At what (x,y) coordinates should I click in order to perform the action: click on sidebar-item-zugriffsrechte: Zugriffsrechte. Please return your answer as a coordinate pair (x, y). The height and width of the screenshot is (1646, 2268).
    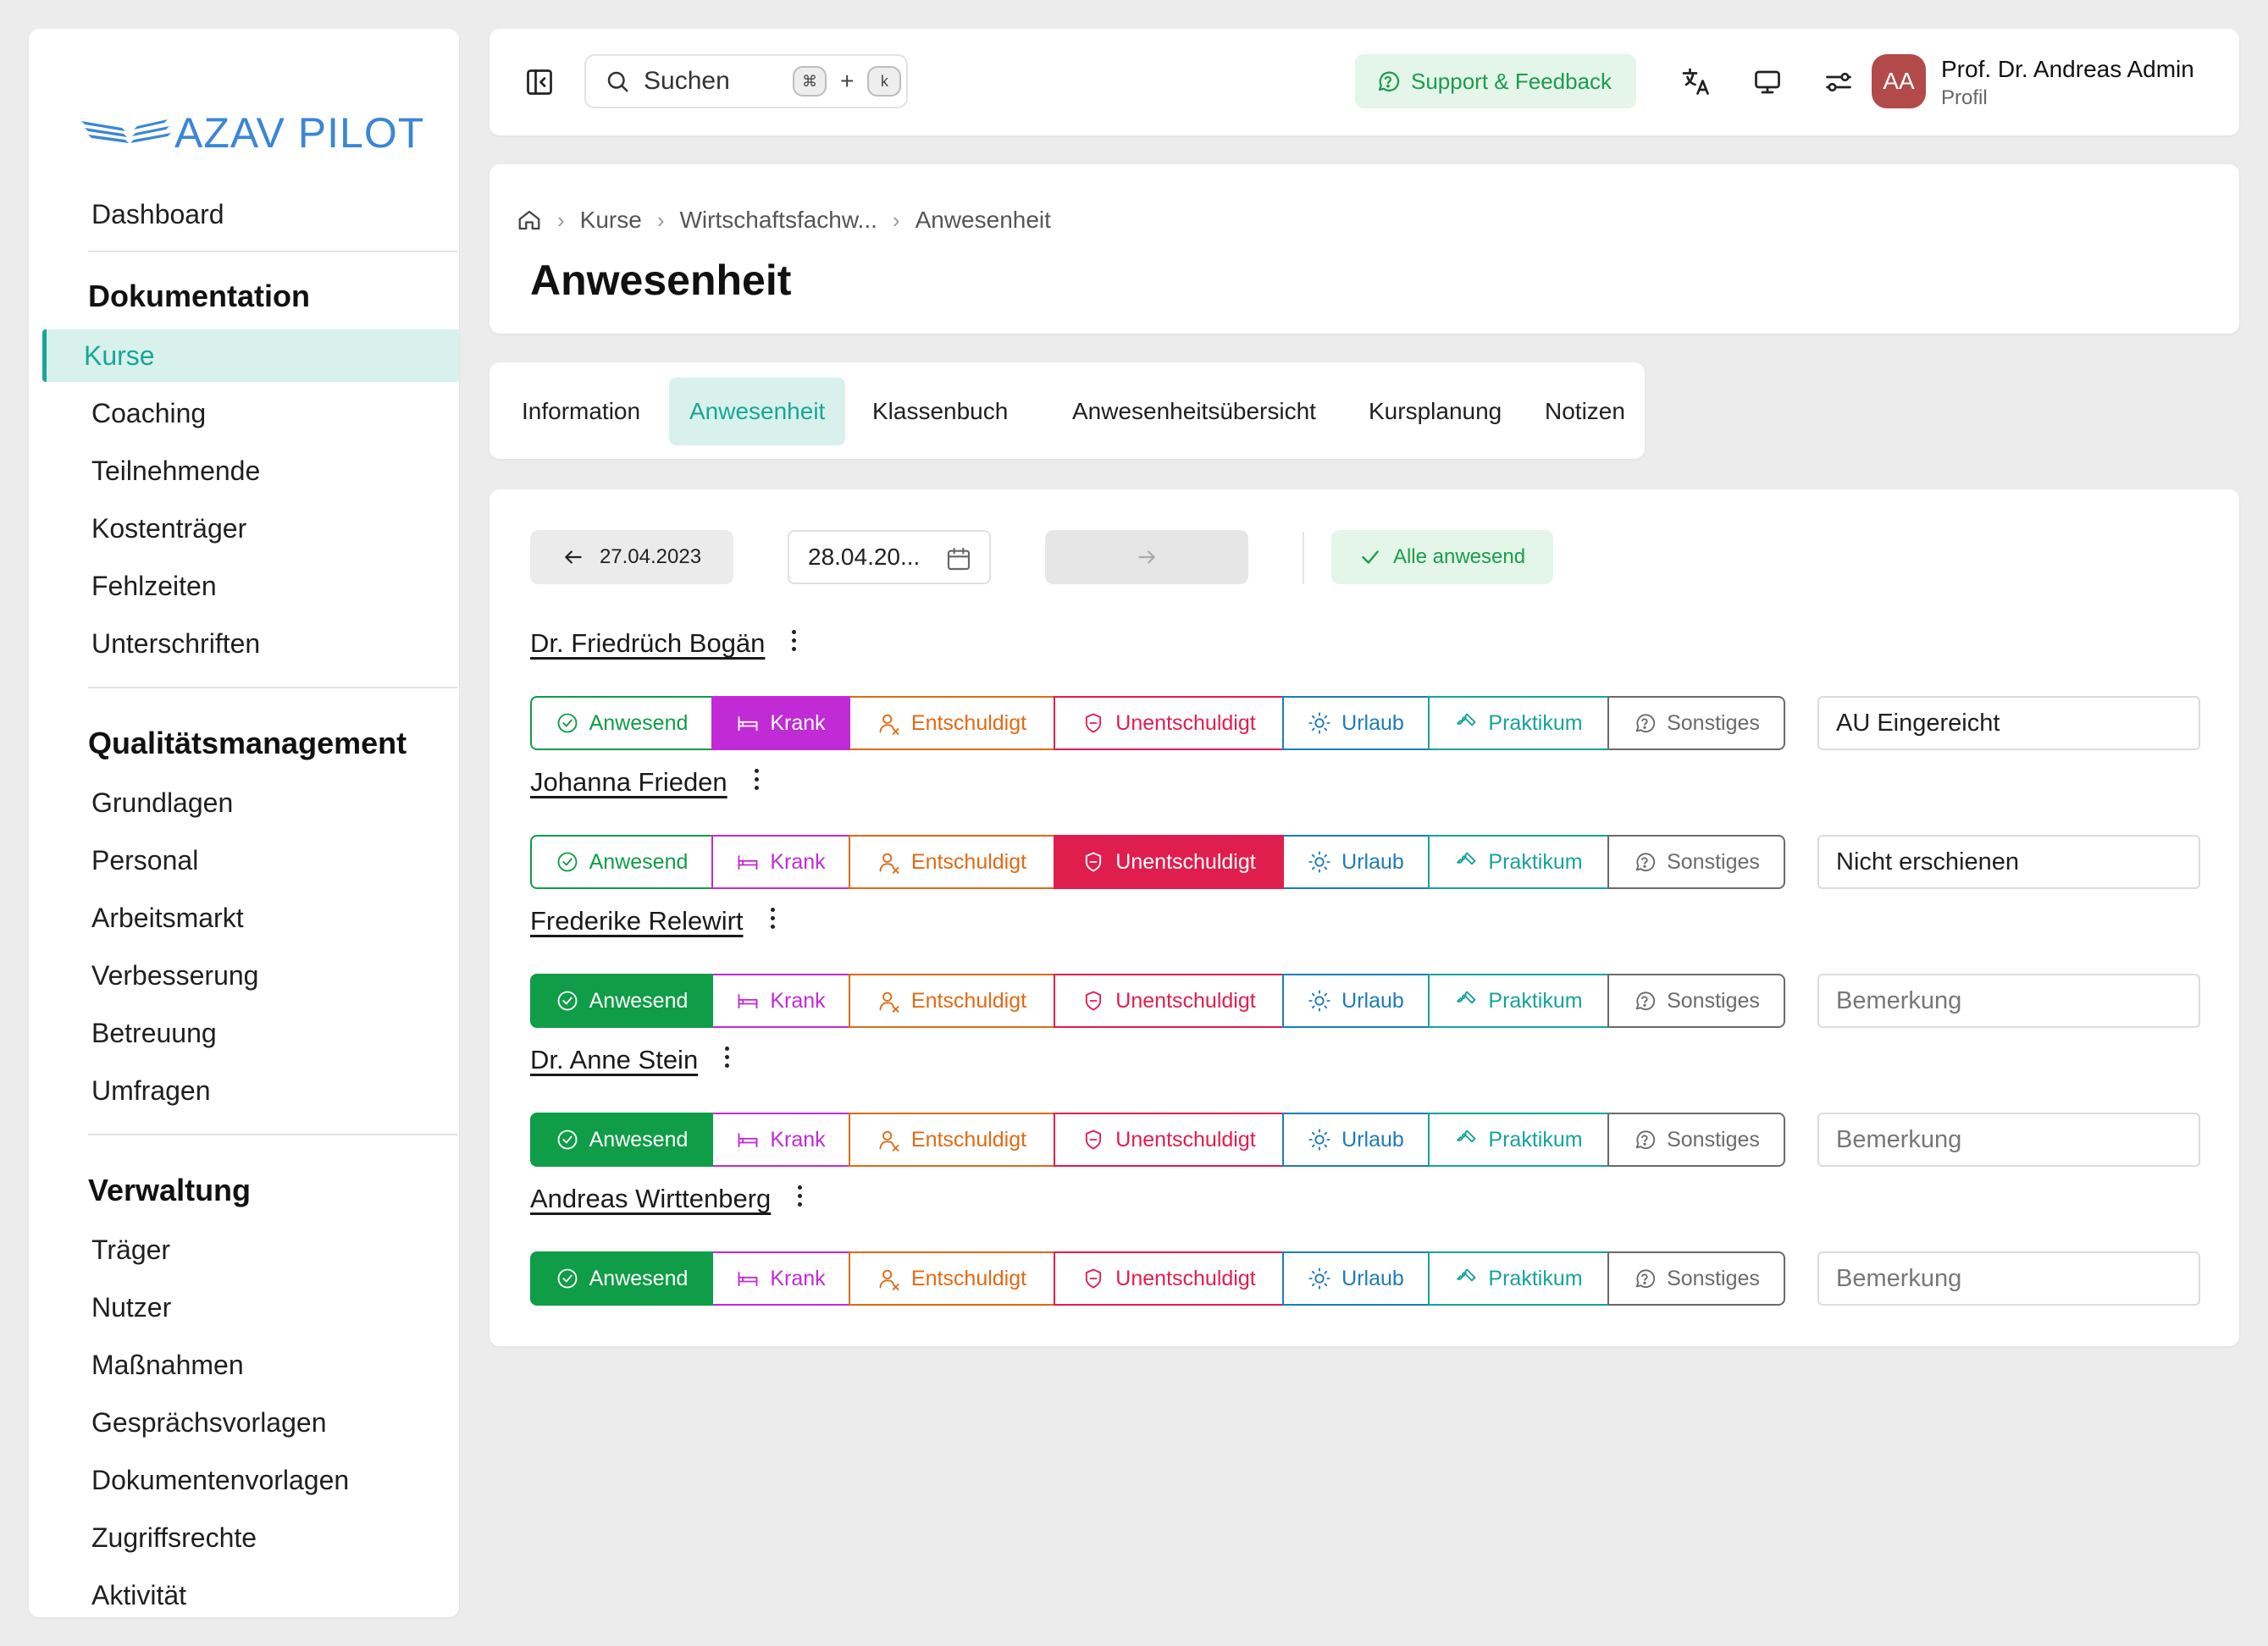
    Looking at the image, I should click on (261, 1537).